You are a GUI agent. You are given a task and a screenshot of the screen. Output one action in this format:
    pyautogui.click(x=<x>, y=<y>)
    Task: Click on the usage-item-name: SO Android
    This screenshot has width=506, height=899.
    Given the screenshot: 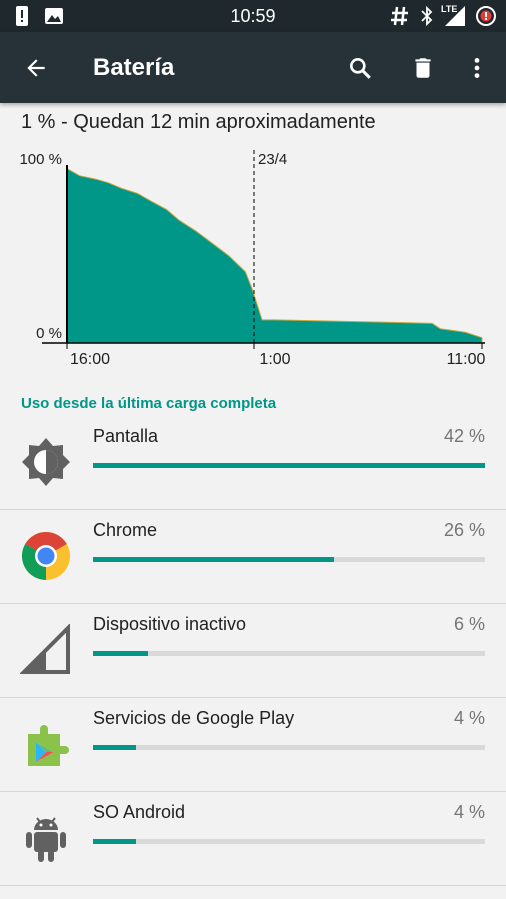 What is the action you would take?
    pyautogui.click(x=139, y=812)
    